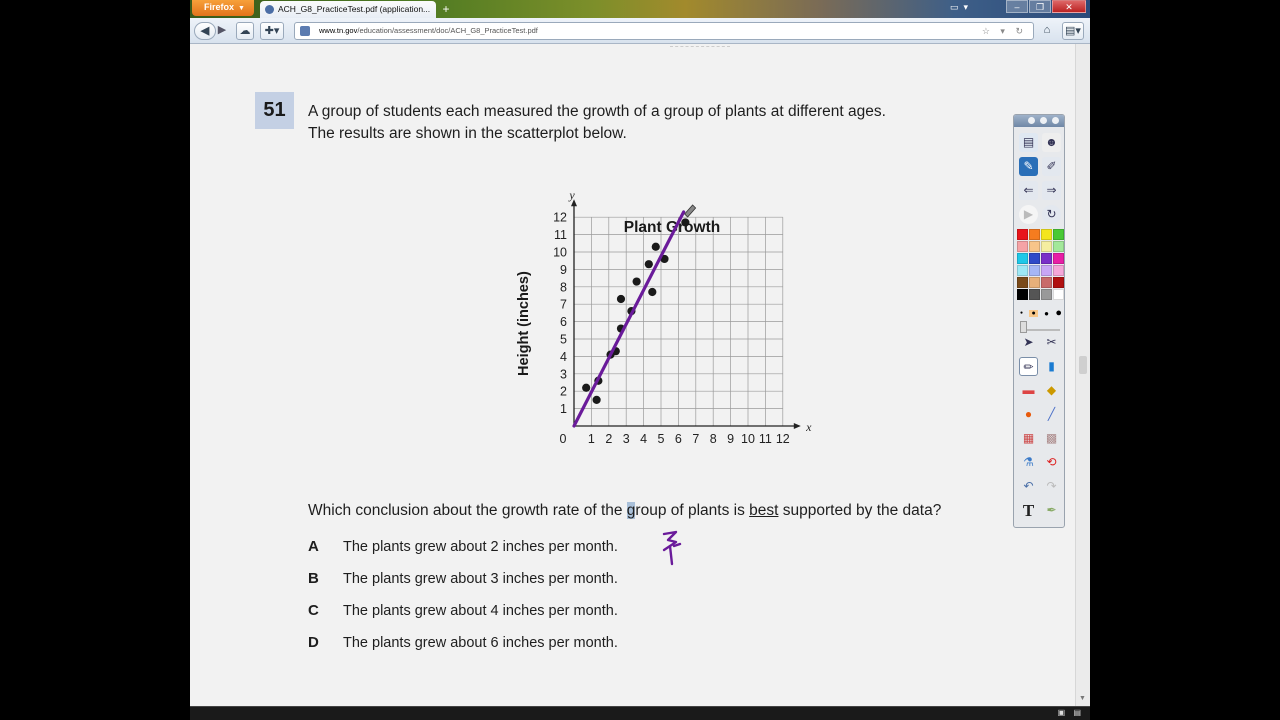 The height and width of the screenshot is (720, 1280). Describe the element at coordinates (1046, 313) in the screenshot. I see `brush-size-medium-icon: ●` at that location.